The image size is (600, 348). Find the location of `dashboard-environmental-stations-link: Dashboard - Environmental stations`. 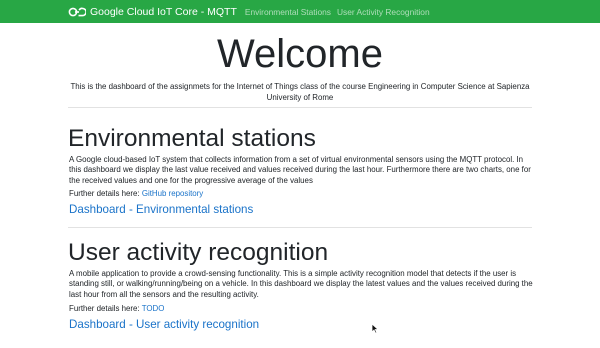

dashboard-environmental-stations-link: Dashboard - Environmental stations is located at coordinates (161, 210).